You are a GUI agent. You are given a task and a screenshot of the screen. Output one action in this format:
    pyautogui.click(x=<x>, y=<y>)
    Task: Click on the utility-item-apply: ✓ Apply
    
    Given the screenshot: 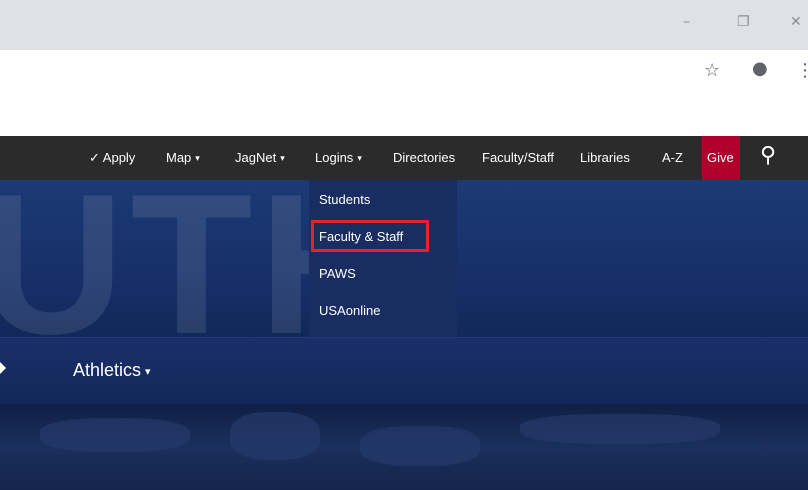 What is the action you would take?
    pyautogui.click(x=112, y=158)
    